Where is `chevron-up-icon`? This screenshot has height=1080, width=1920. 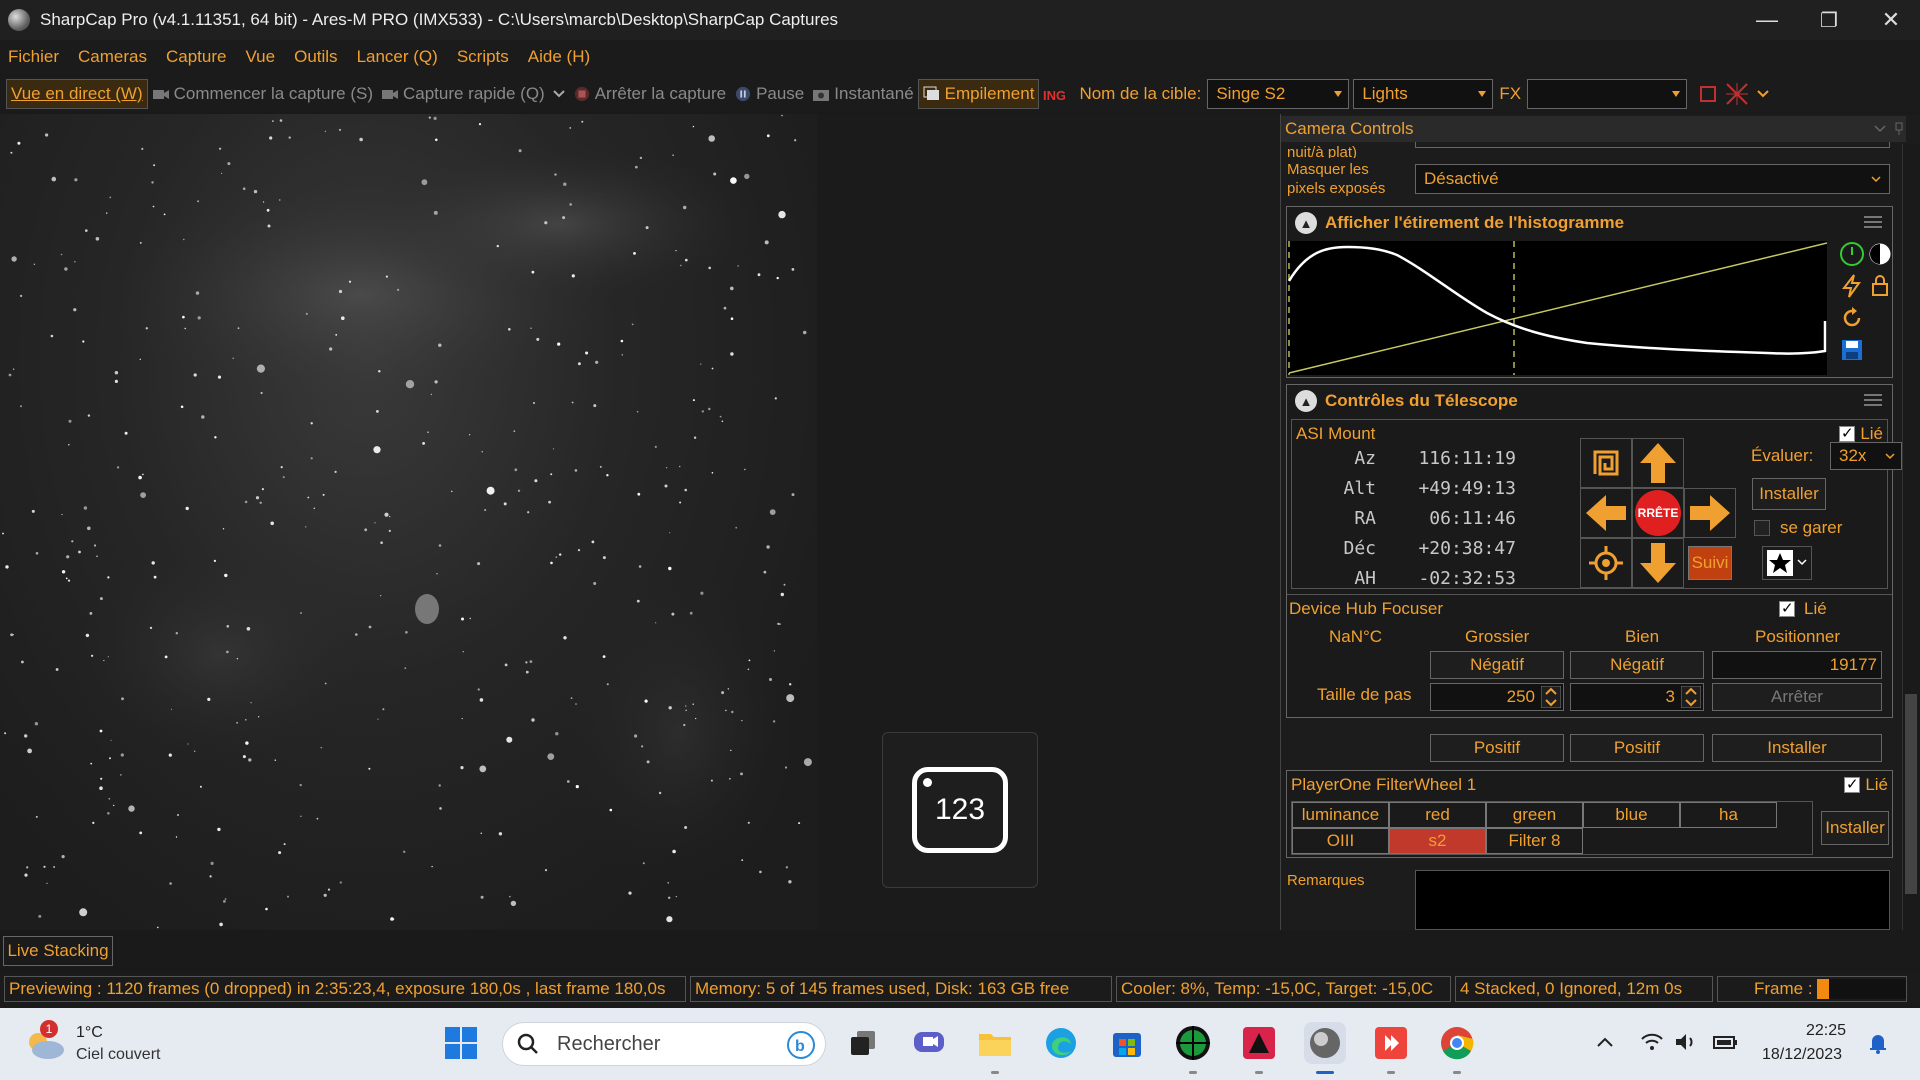
chevron-up-icon is located at coordinates (1605, 1042).